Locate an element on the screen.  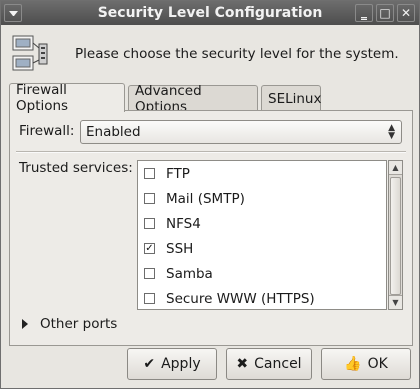
list-item: Mail (SMTP) is located at coordinates (262, 198).